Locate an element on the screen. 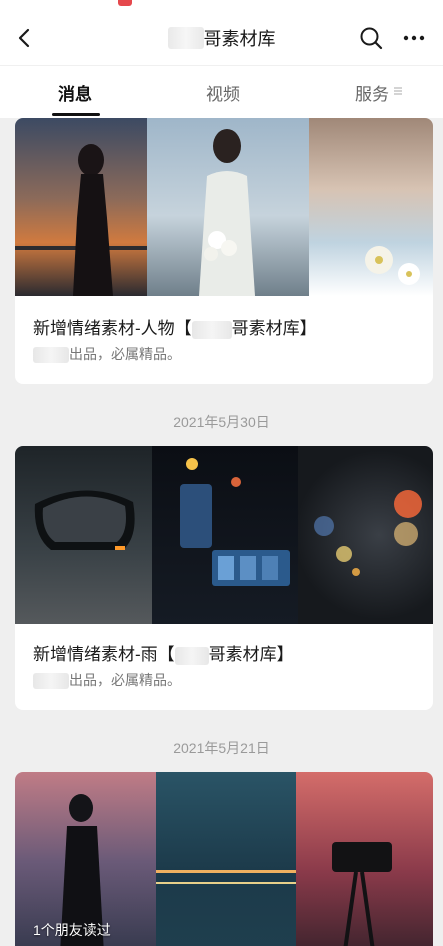 This screenshot has height=946, width=443. article-title: 新增情绪素材-人物【 哥素材库】 is located at coordinates (175, 326).